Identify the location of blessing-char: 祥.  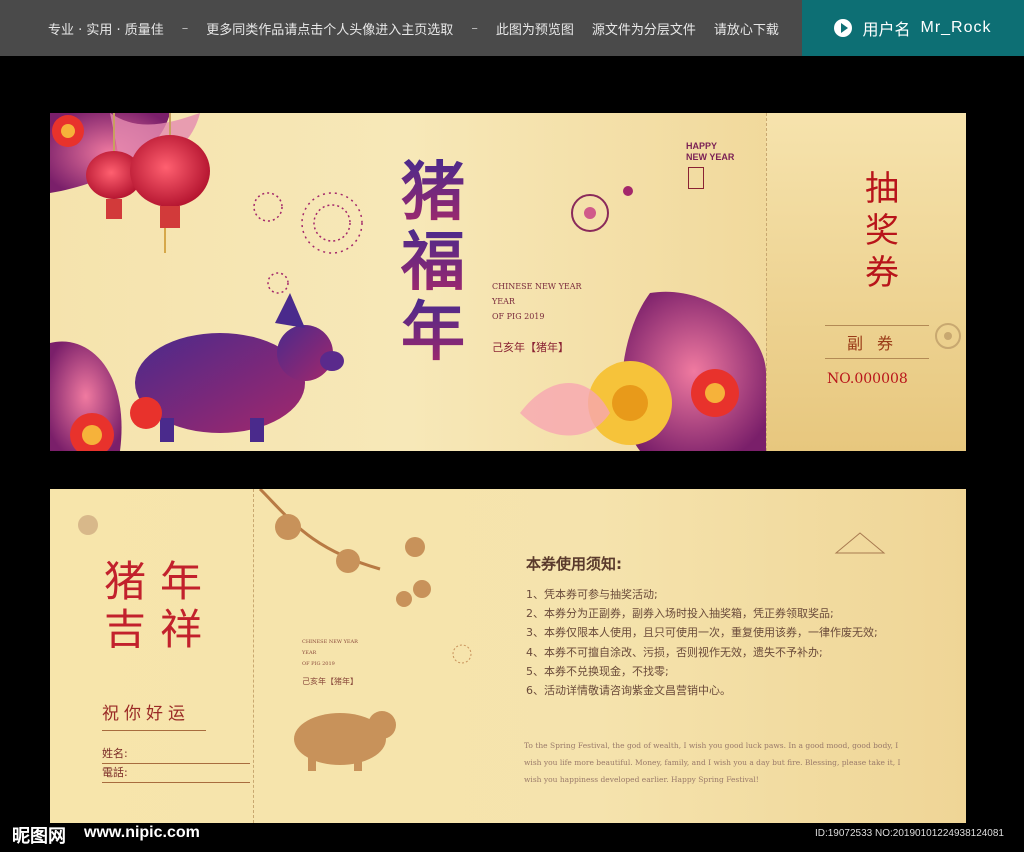
(180, 629).